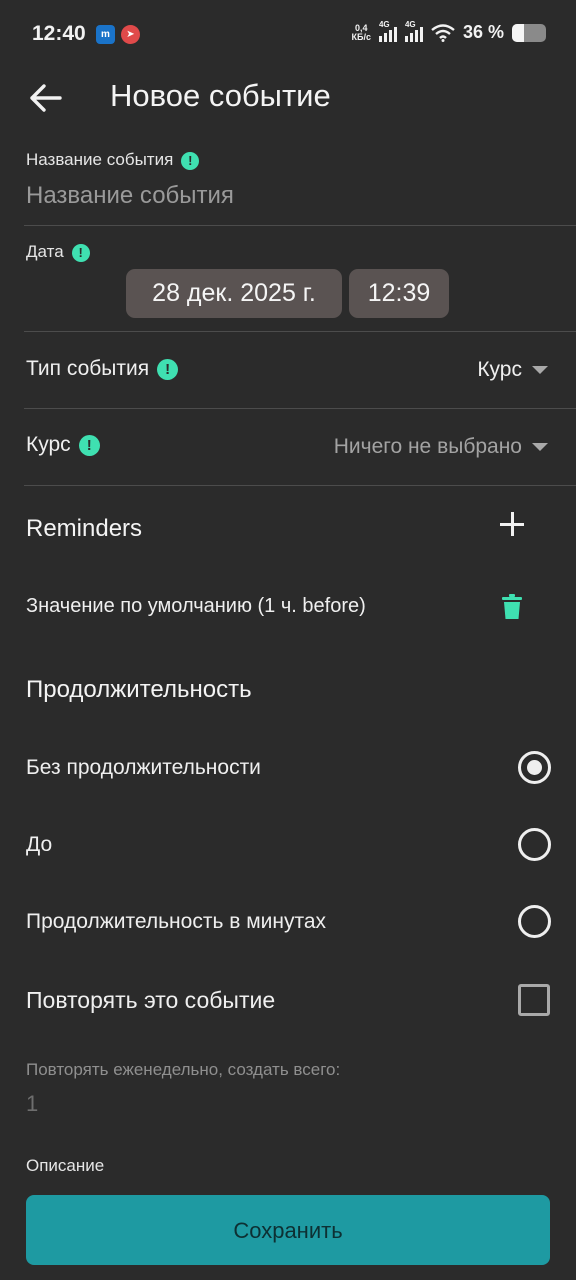  What do you see at coordinates (65, 1165) in the screenshot?
I see `description-label: Описание` at bounding box center [65, 1165].